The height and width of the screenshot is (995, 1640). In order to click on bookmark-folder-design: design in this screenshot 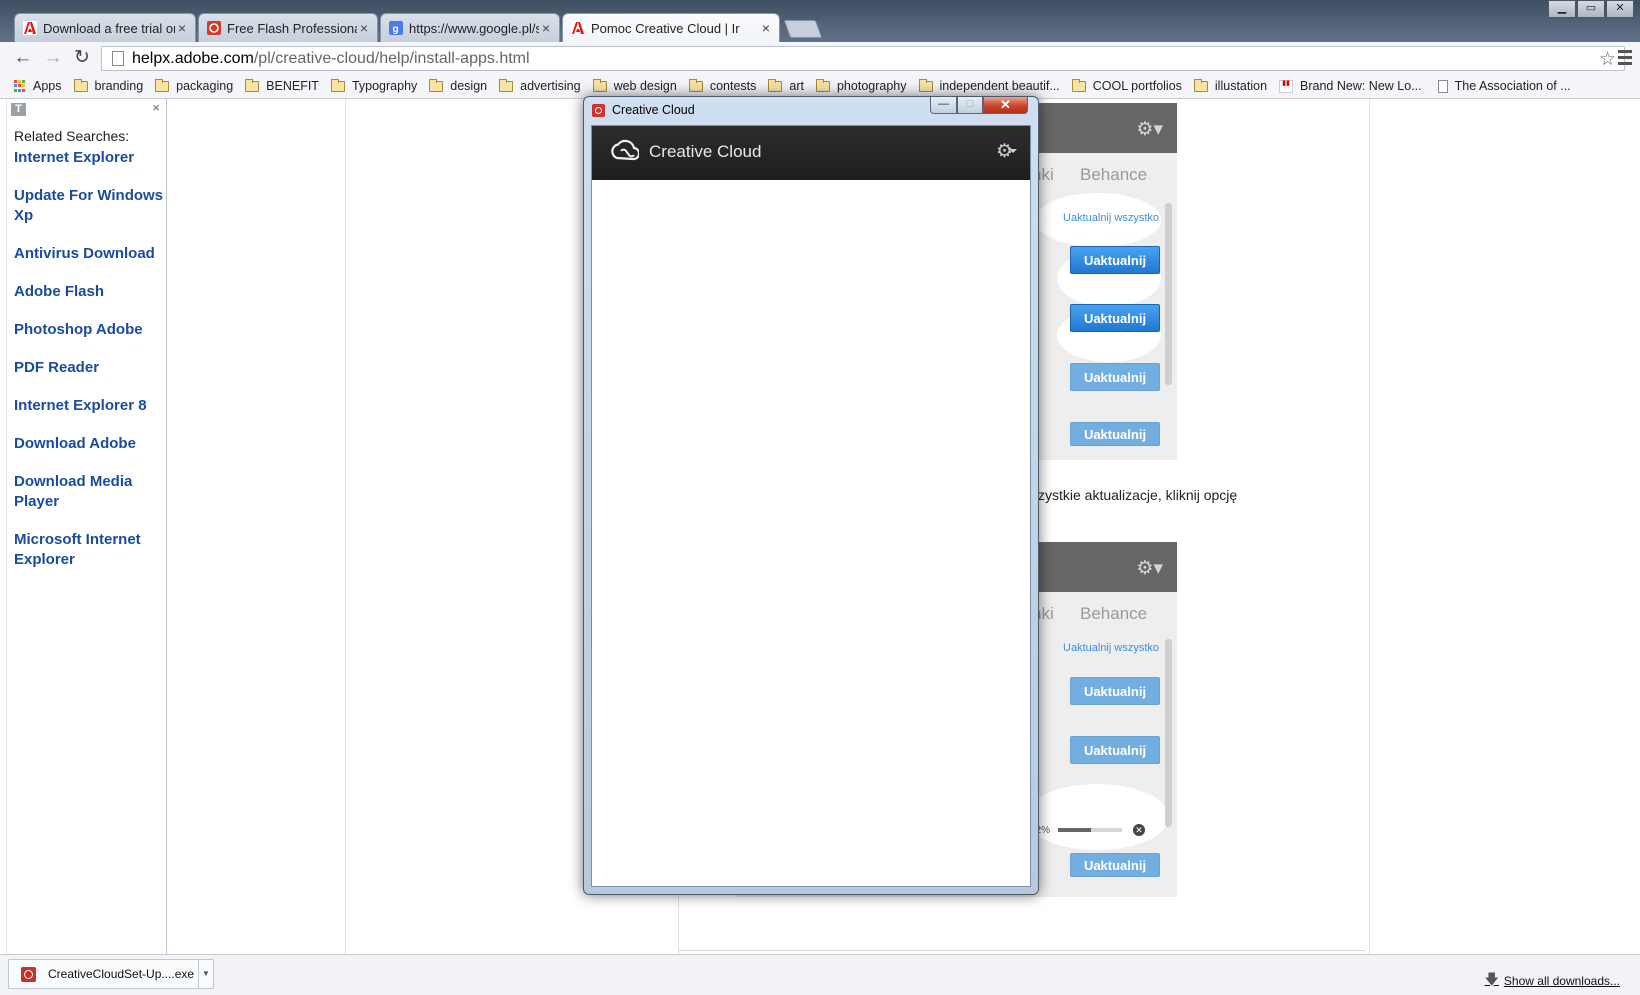, I will do `click(458, 85)`.